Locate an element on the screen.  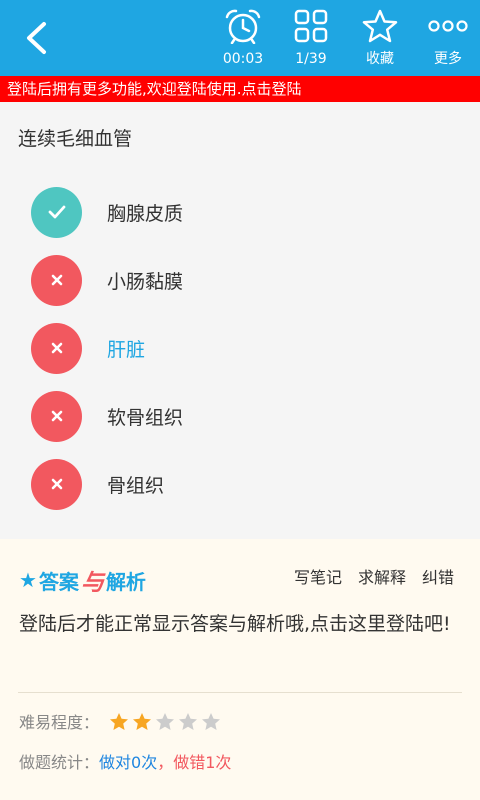
stats-row: 做题统计：做对0次，做错1次 is located at coordinates (125, 761).